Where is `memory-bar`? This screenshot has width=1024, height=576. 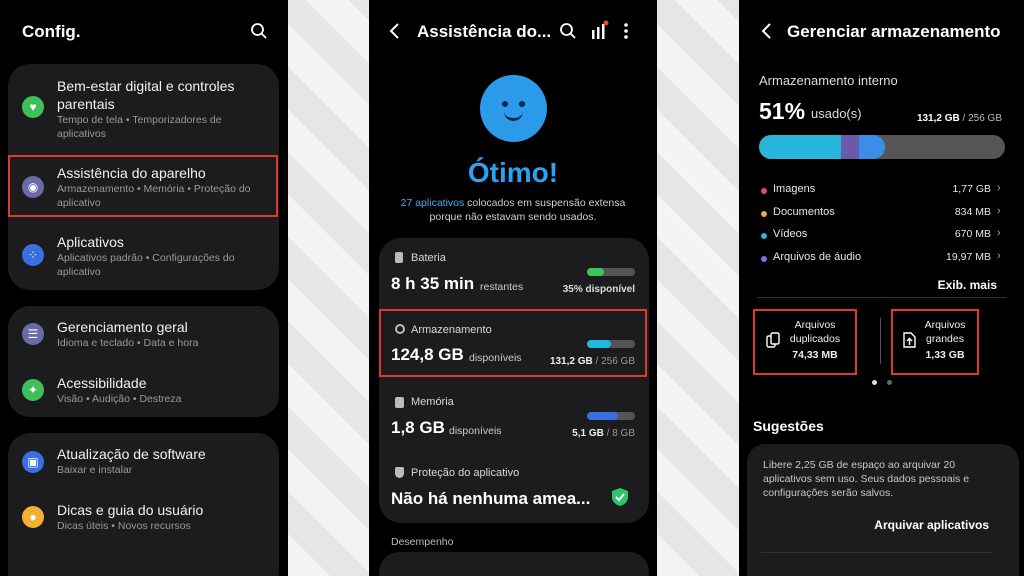
memory-bar is located at coordinates (611, 416).